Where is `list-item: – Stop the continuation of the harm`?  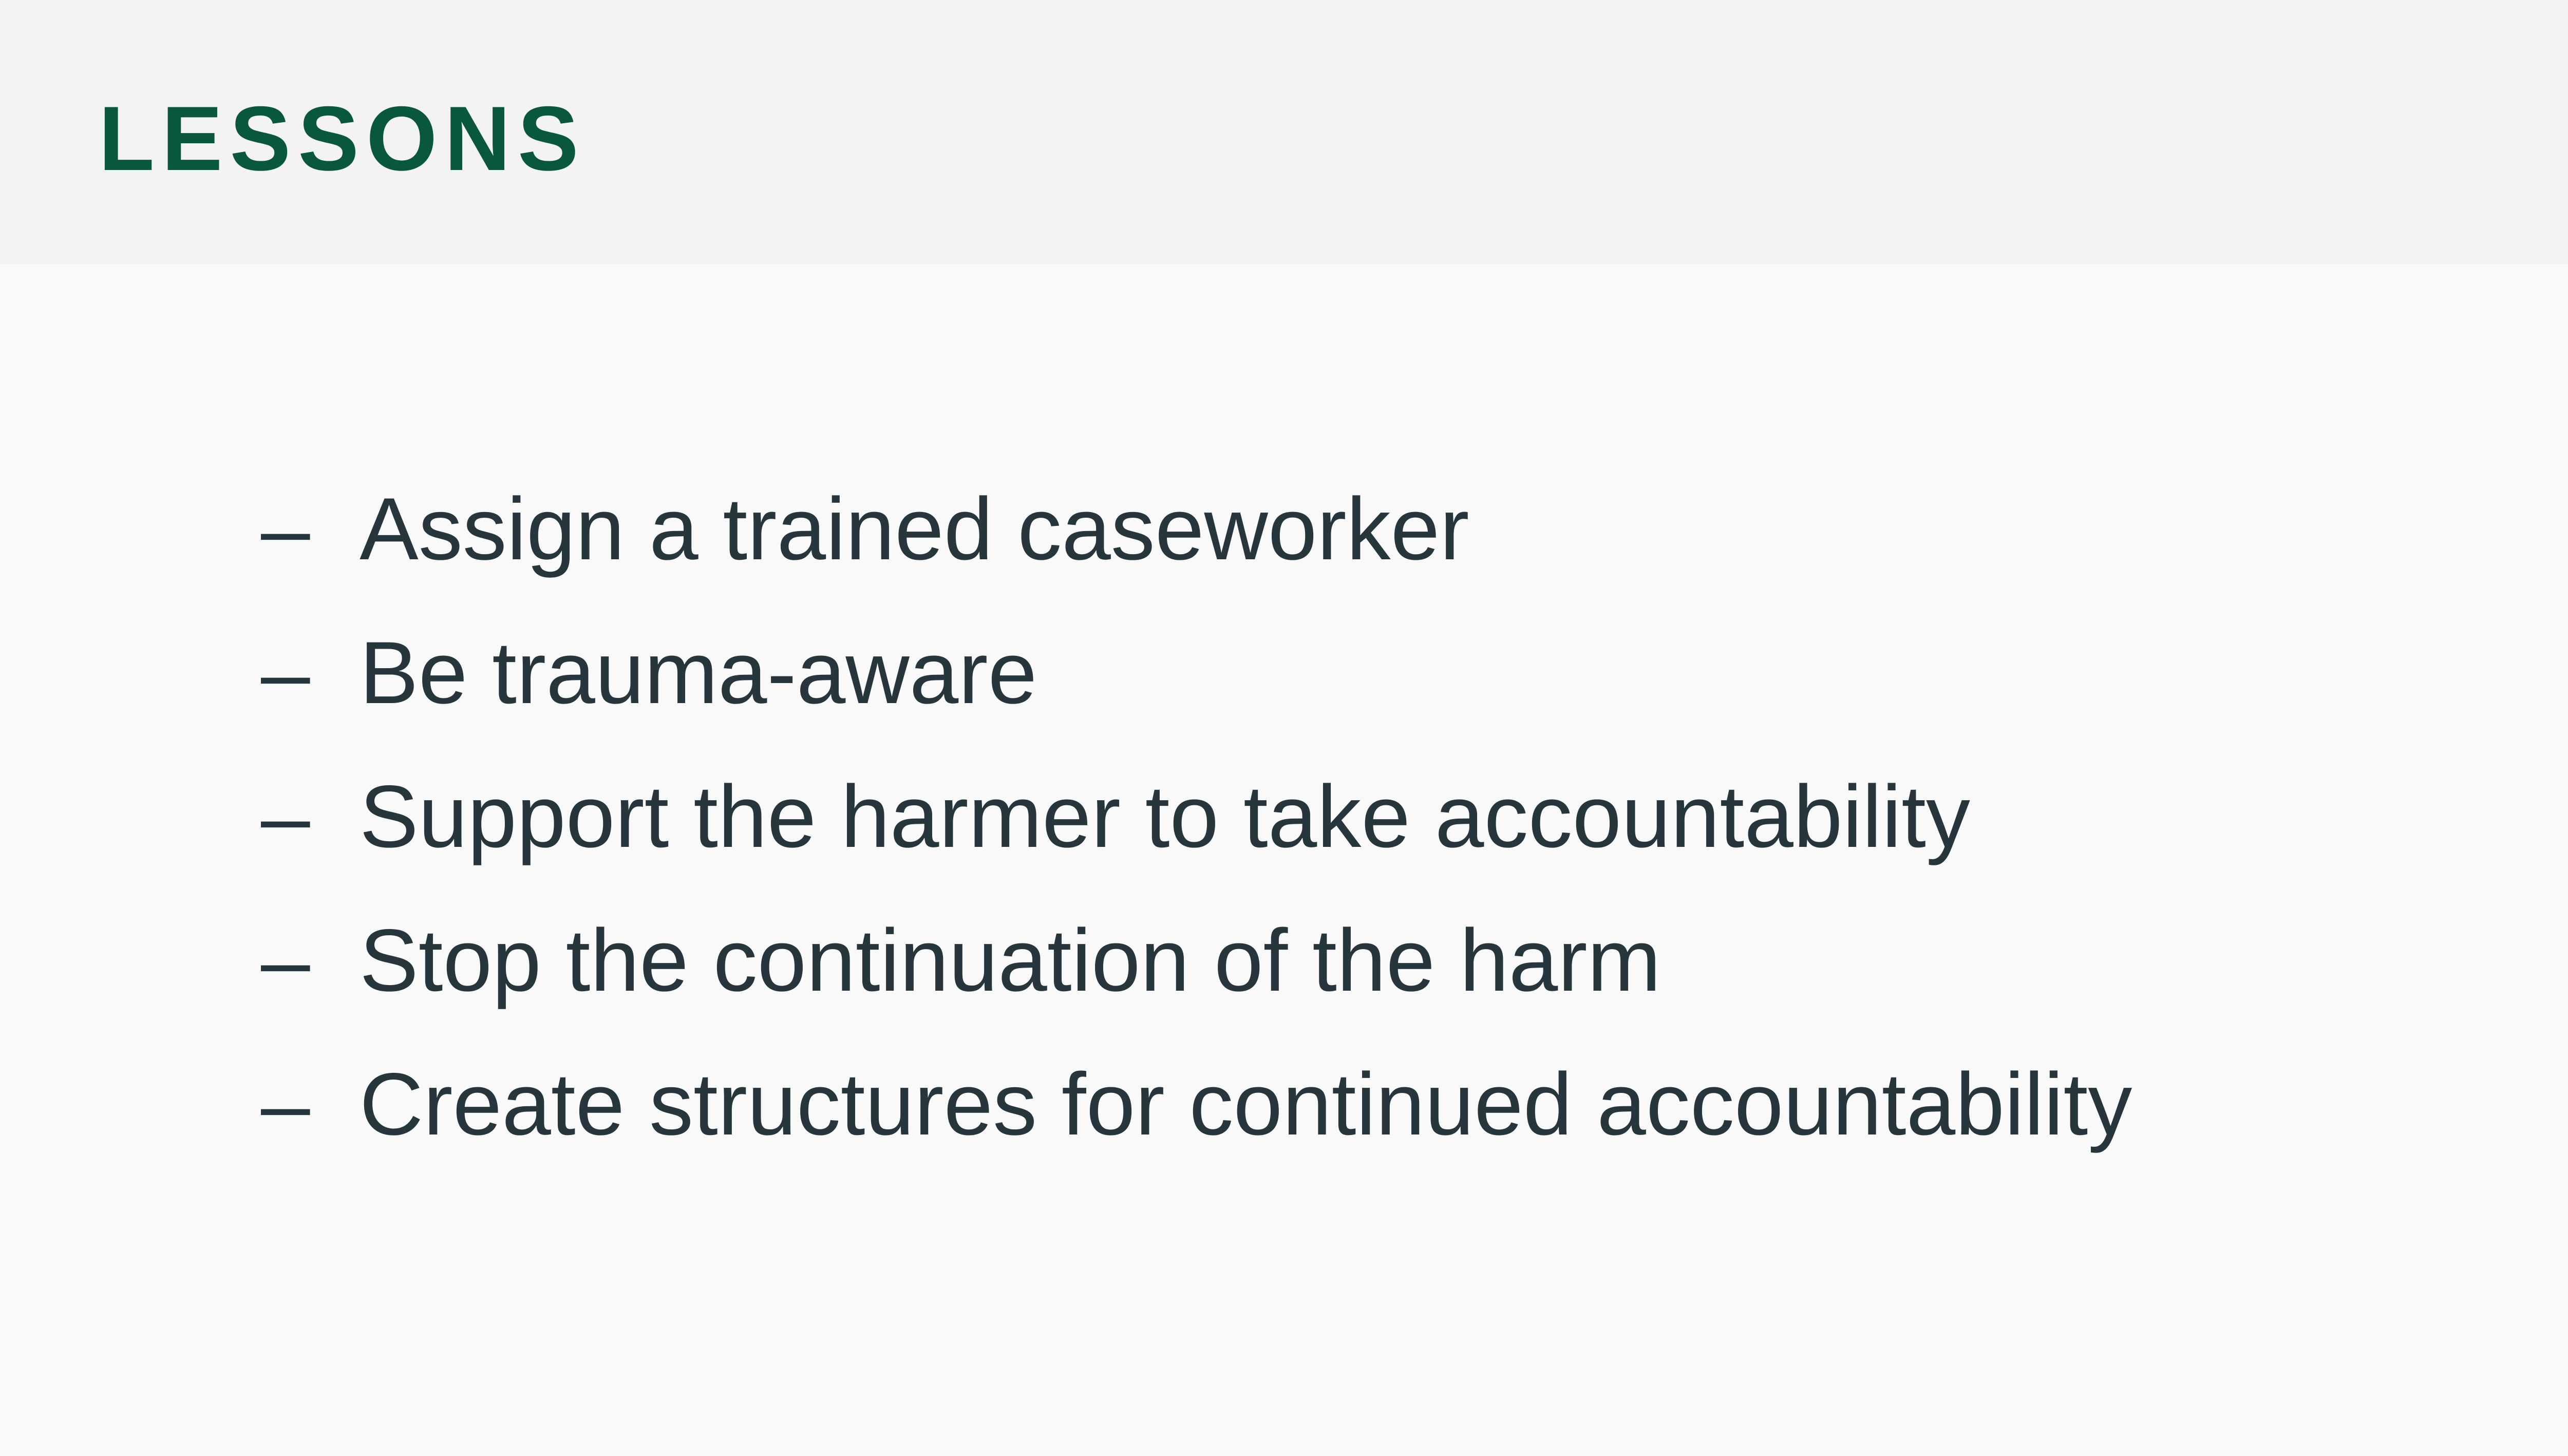
list-item: – Stop the continuation of the harm is located at coordinates (1196, 976).